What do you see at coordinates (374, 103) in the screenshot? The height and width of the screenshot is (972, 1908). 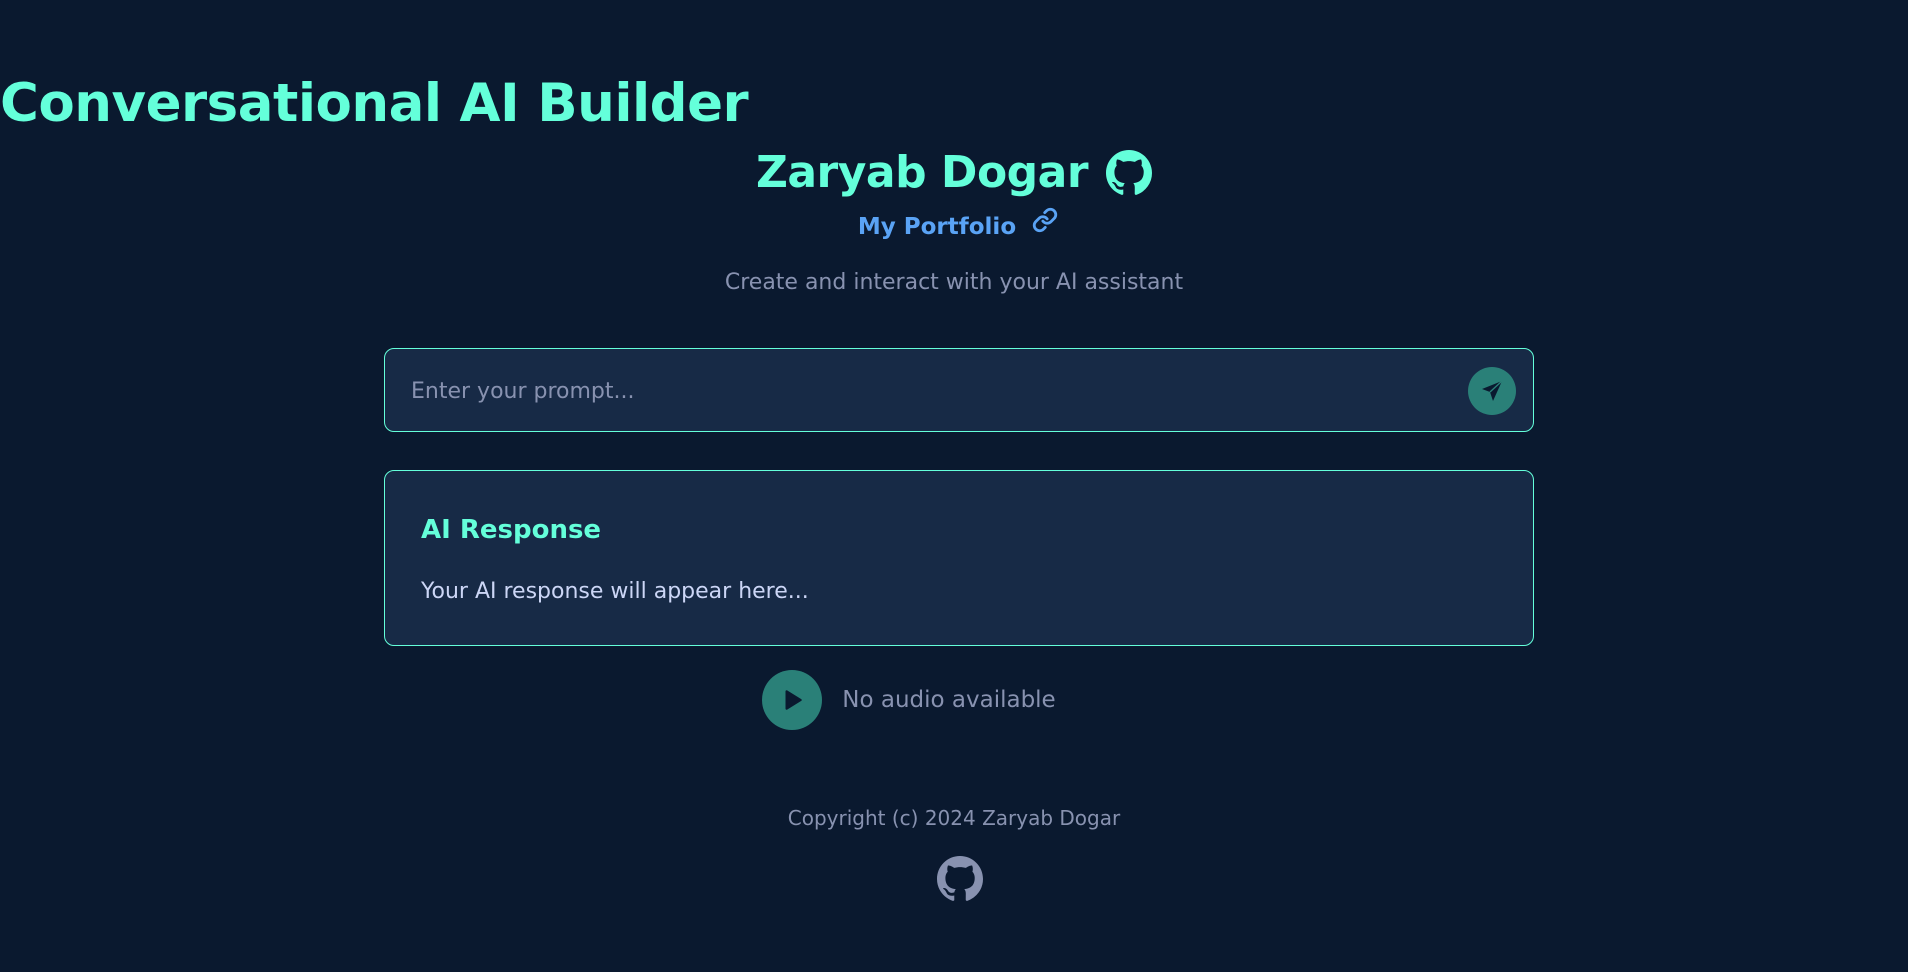 I see `app-title: Conversational AI Builder` at bounding box center [374, 103].